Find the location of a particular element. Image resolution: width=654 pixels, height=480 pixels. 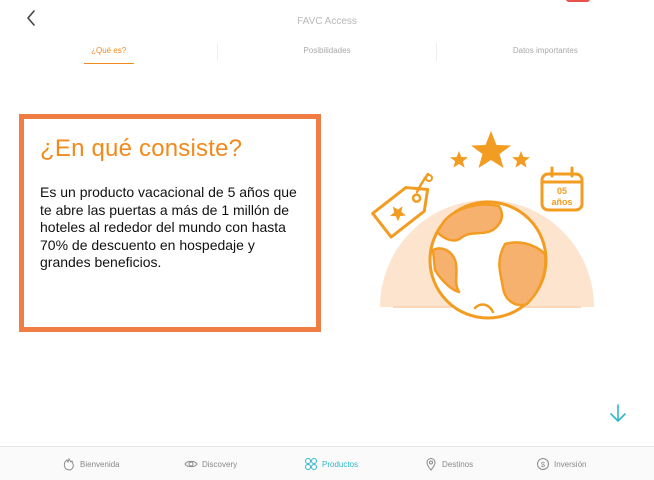

tab-que-es: ¿Qué es? is located at coordinates (108, 52).